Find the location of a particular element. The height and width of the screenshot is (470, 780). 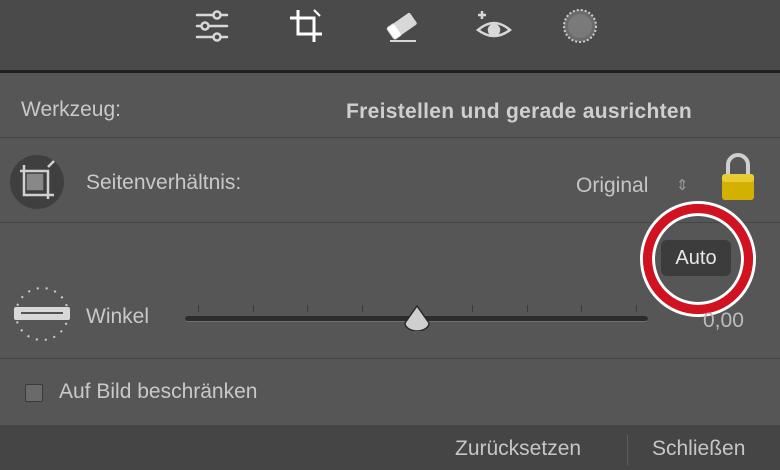

crop-icon is located at coordinates (306, 26).